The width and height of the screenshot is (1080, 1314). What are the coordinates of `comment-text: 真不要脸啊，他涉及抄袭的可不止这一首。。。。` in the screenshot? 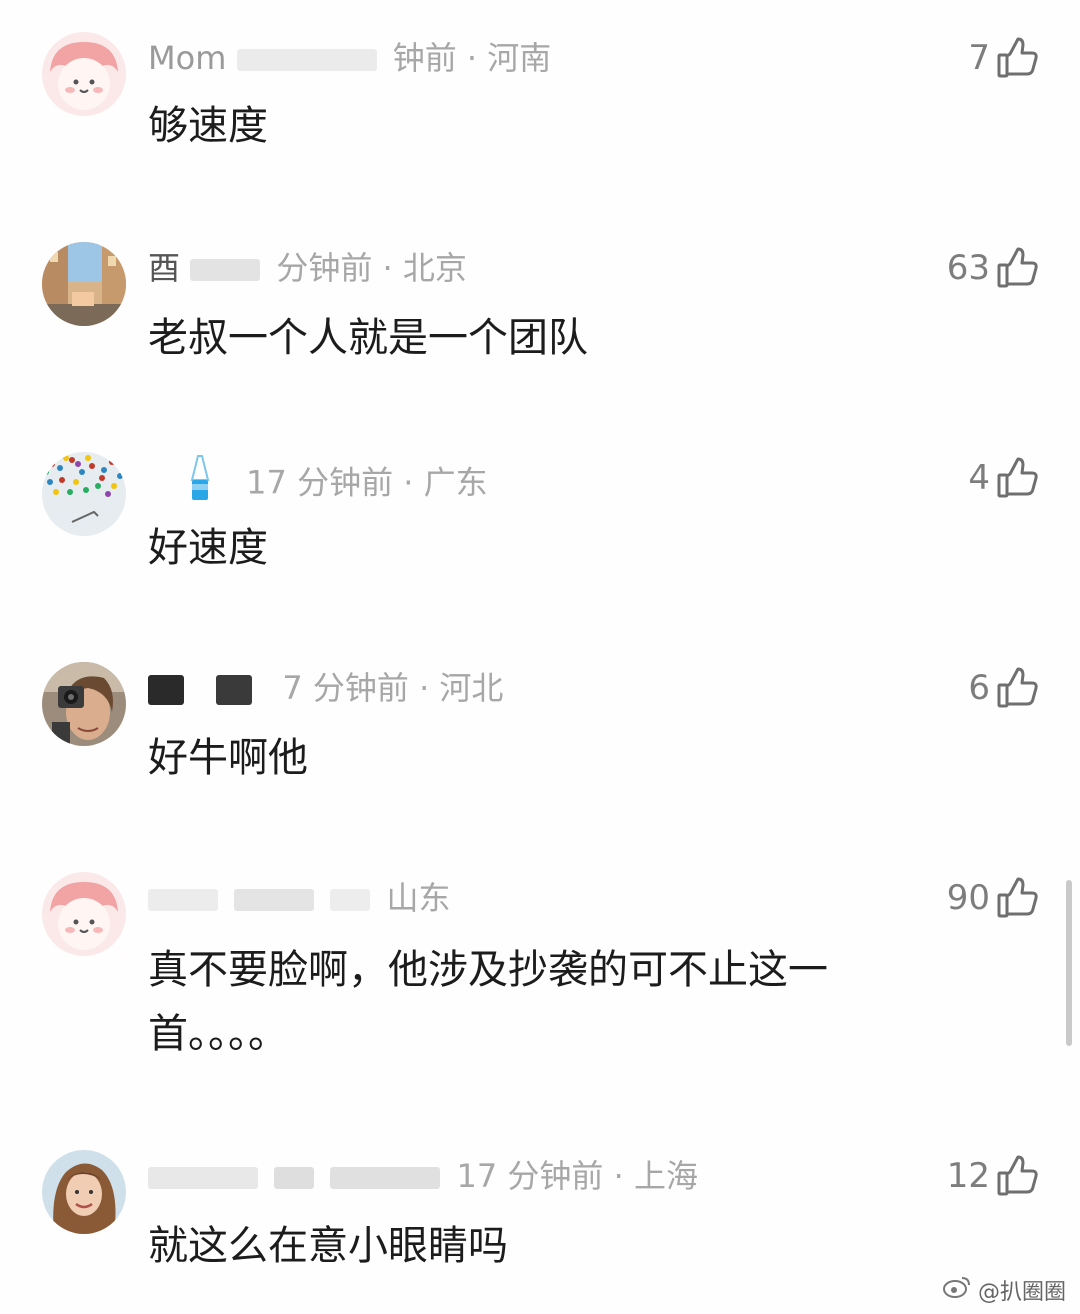 It's located at (488, 1002).